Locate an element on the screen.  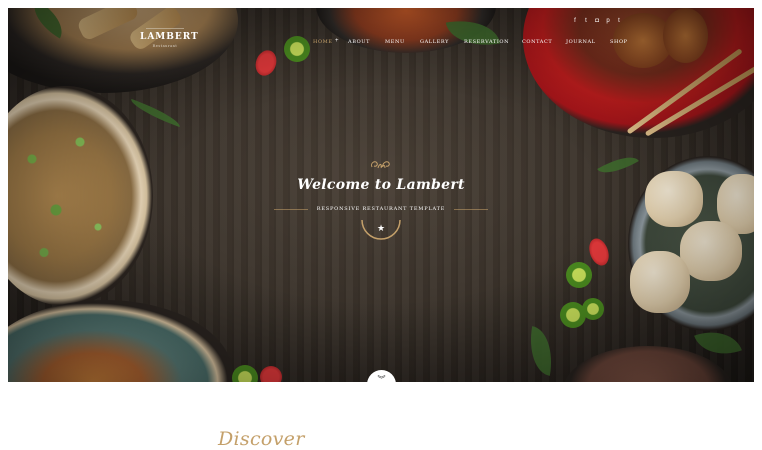
social-links: f t ◘ p t is located at coordinates (597, 21).